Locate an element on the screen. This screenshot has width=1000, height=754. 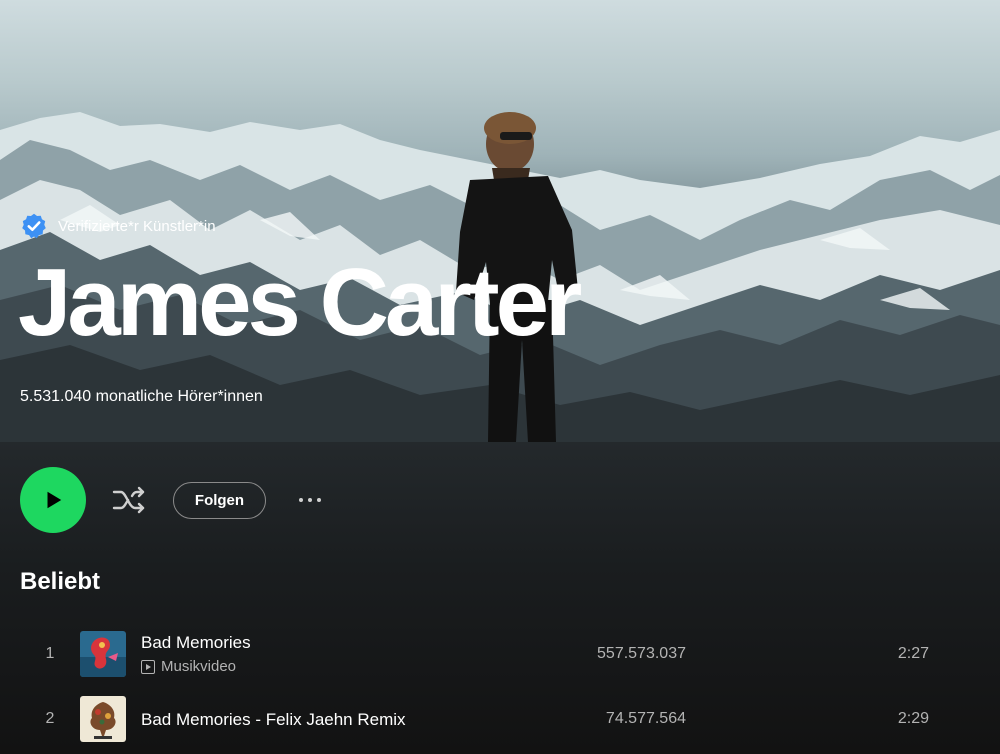
follow-button: Folgen is located at coordinates (219, 500).